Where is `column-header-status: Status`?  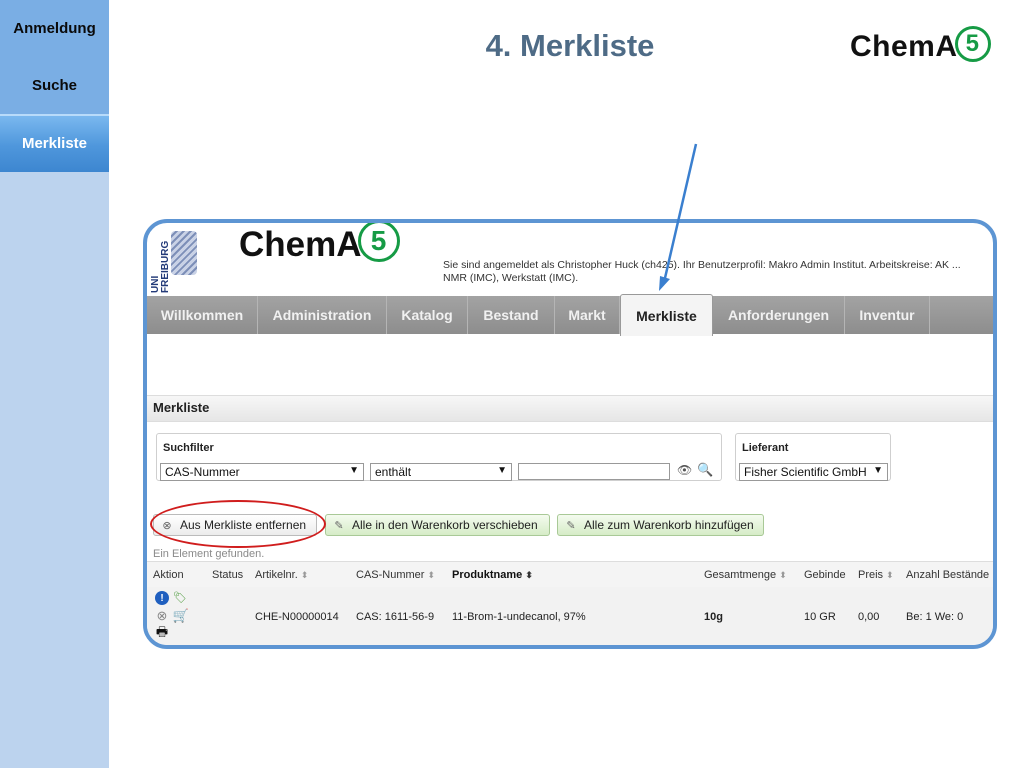 column-header-status: Status is located at coordinates (228, 575).